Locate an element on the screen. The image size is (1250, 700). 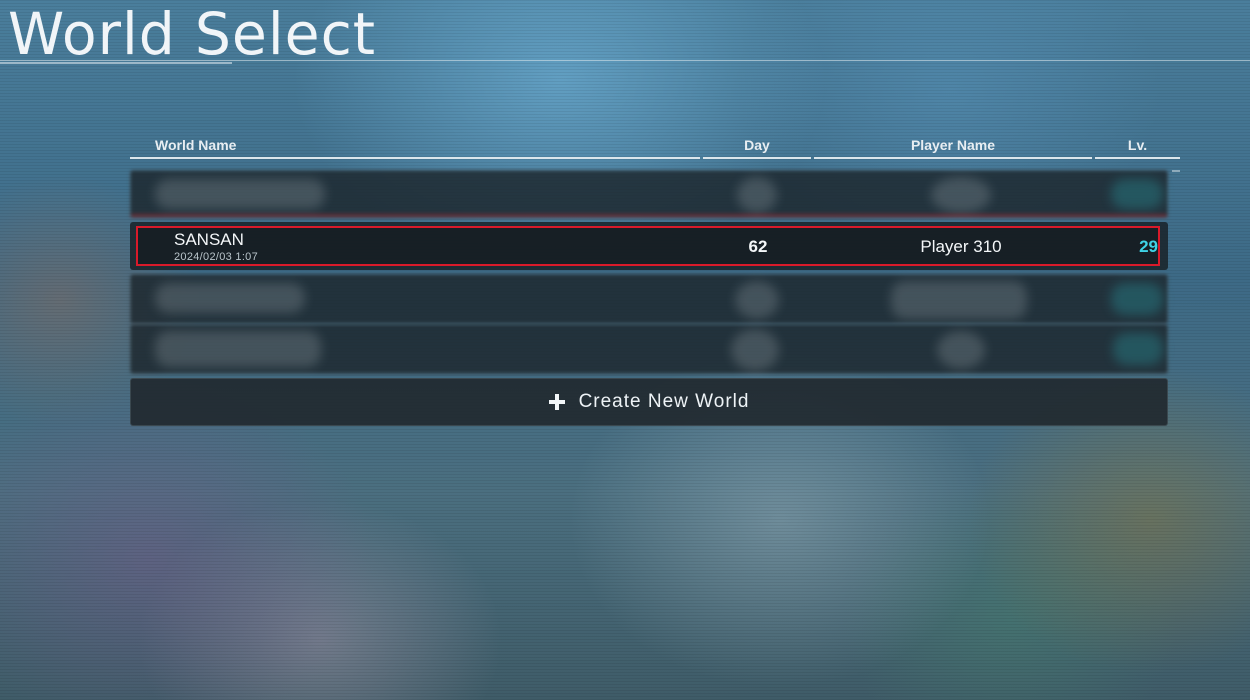
scrollbar-thumb is located at coordinates (1176, 171).